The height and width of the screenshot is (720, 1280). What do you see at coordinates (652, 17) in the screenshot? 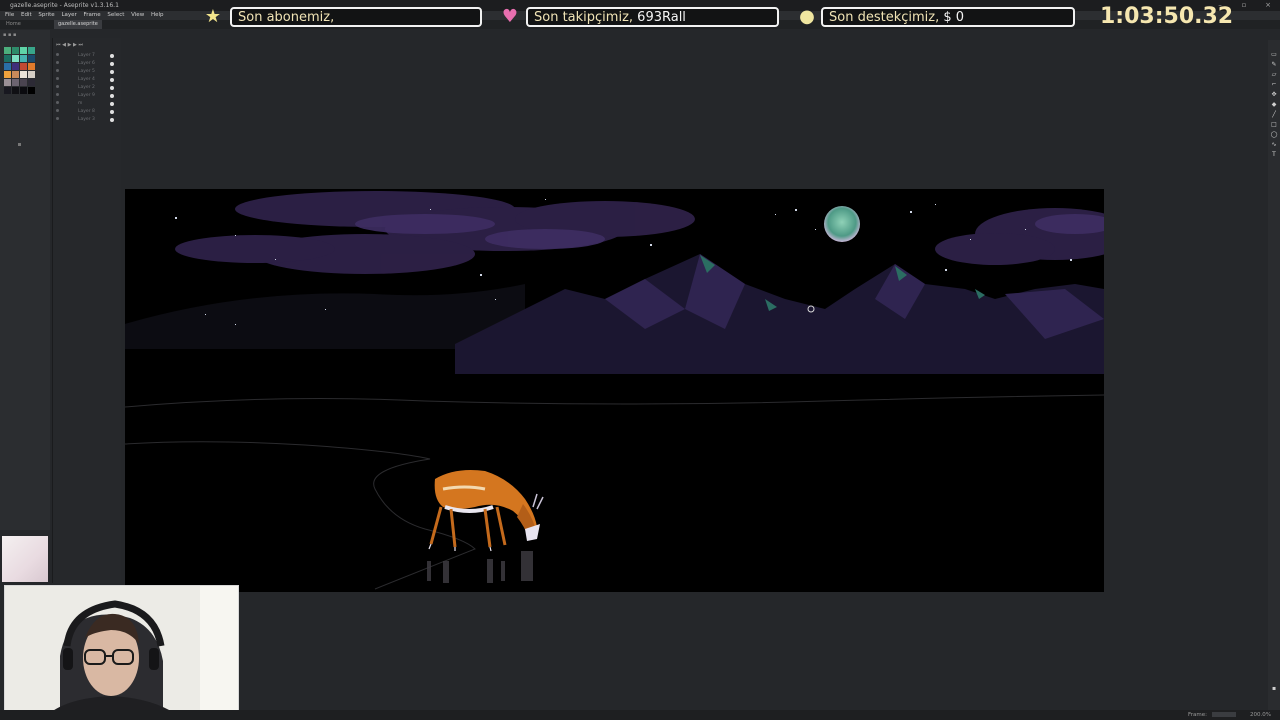
I see `follower-bar: Son takipçimiz, 693Rall` at bounding box center [652, 17].